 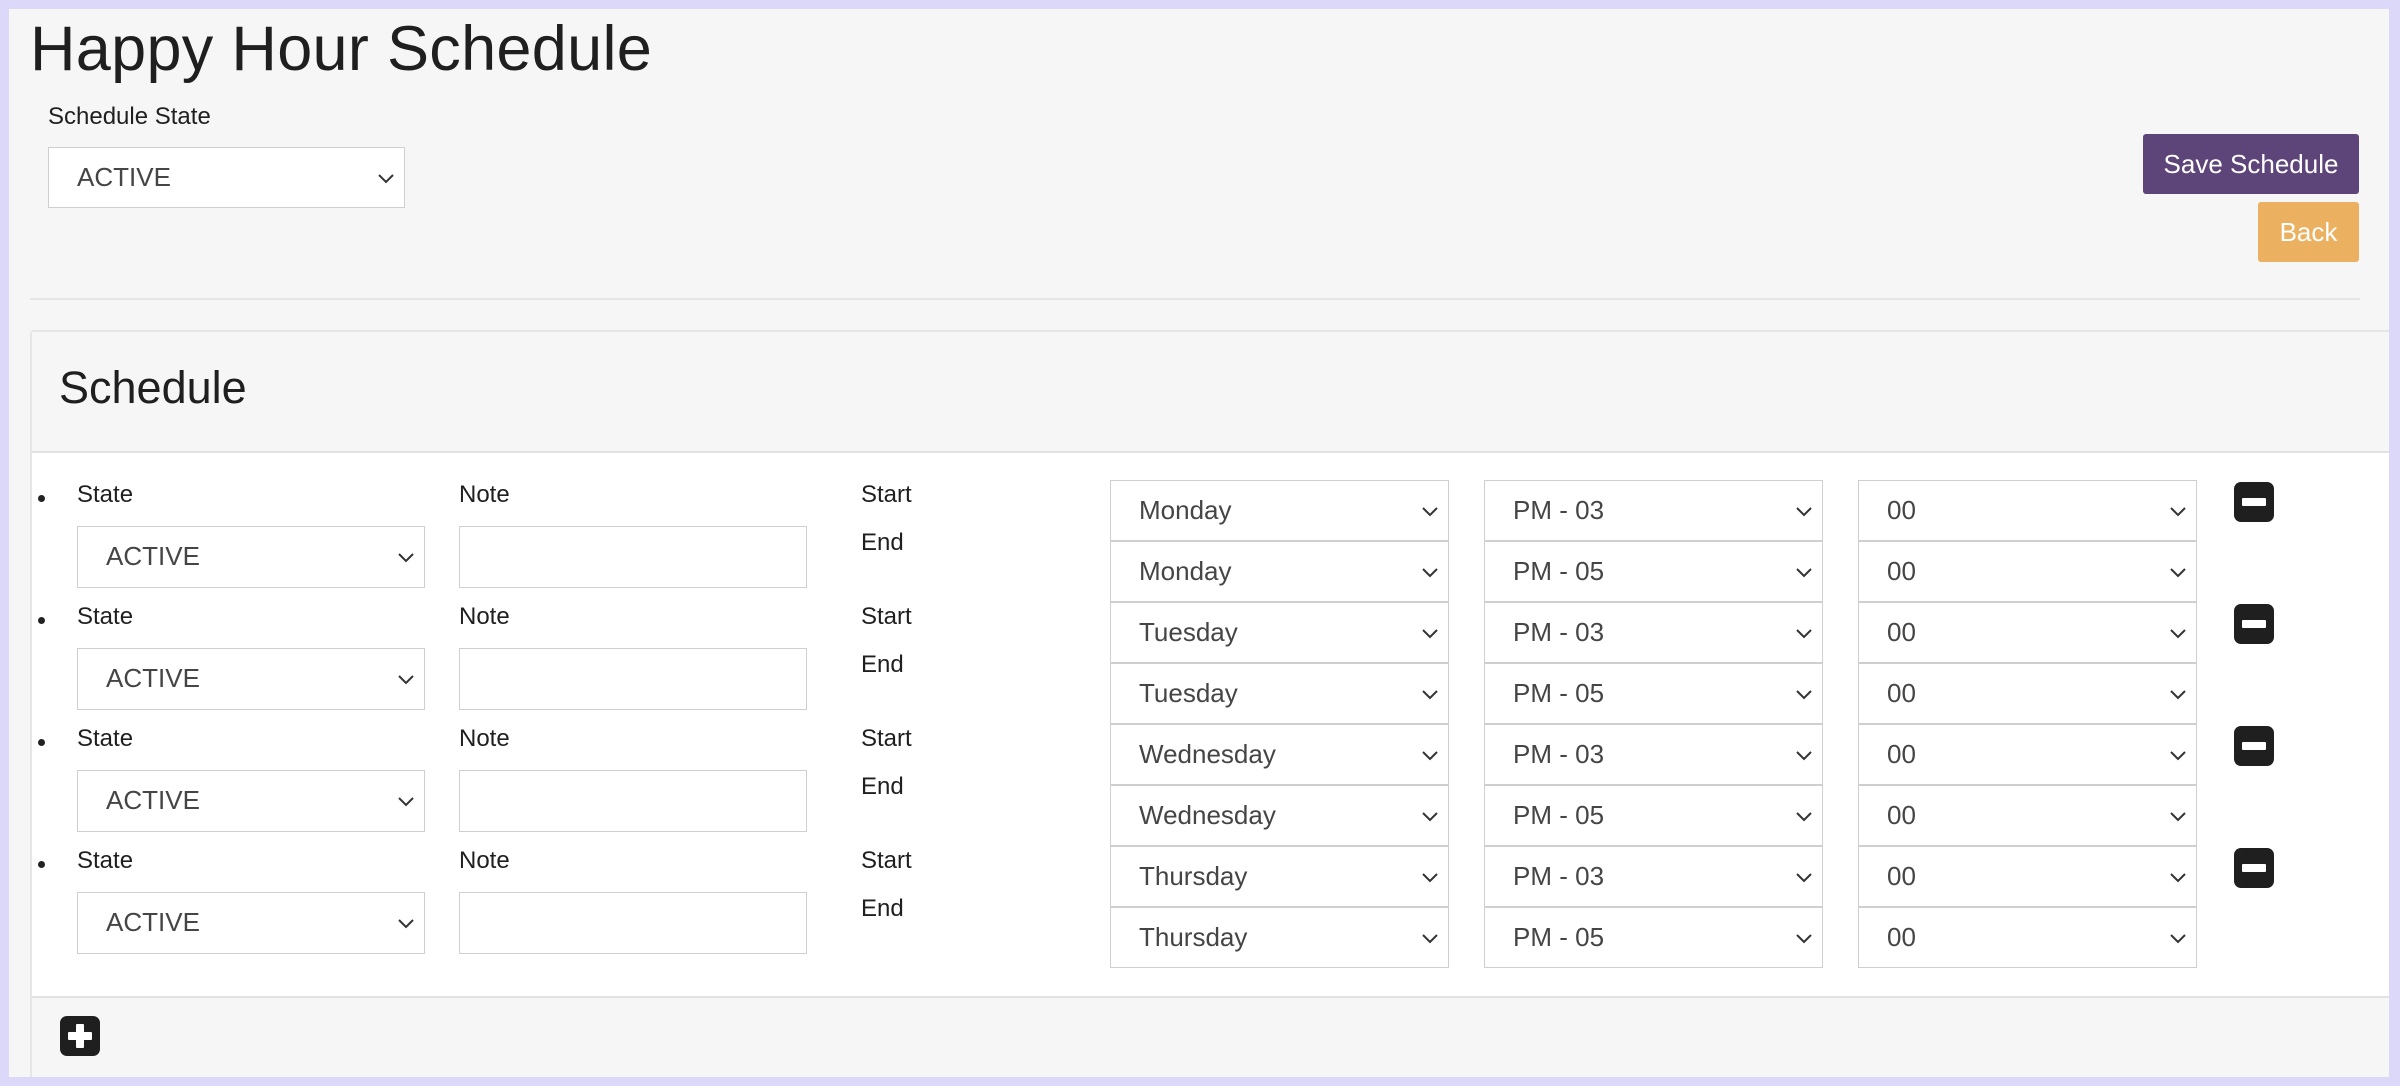 I want to click on end-day-select: Thursday, so click(x=1279, y=937).